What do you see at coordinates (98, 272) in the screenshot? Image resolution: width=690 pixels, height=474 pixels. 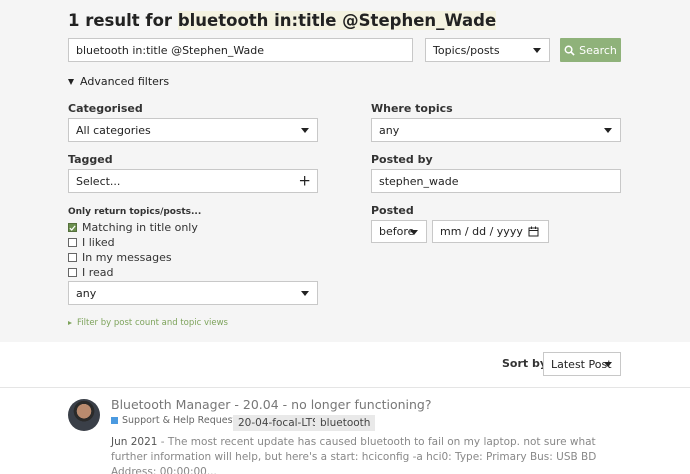 I see `checkbox-label: I read` at bounding box center [98, 272].